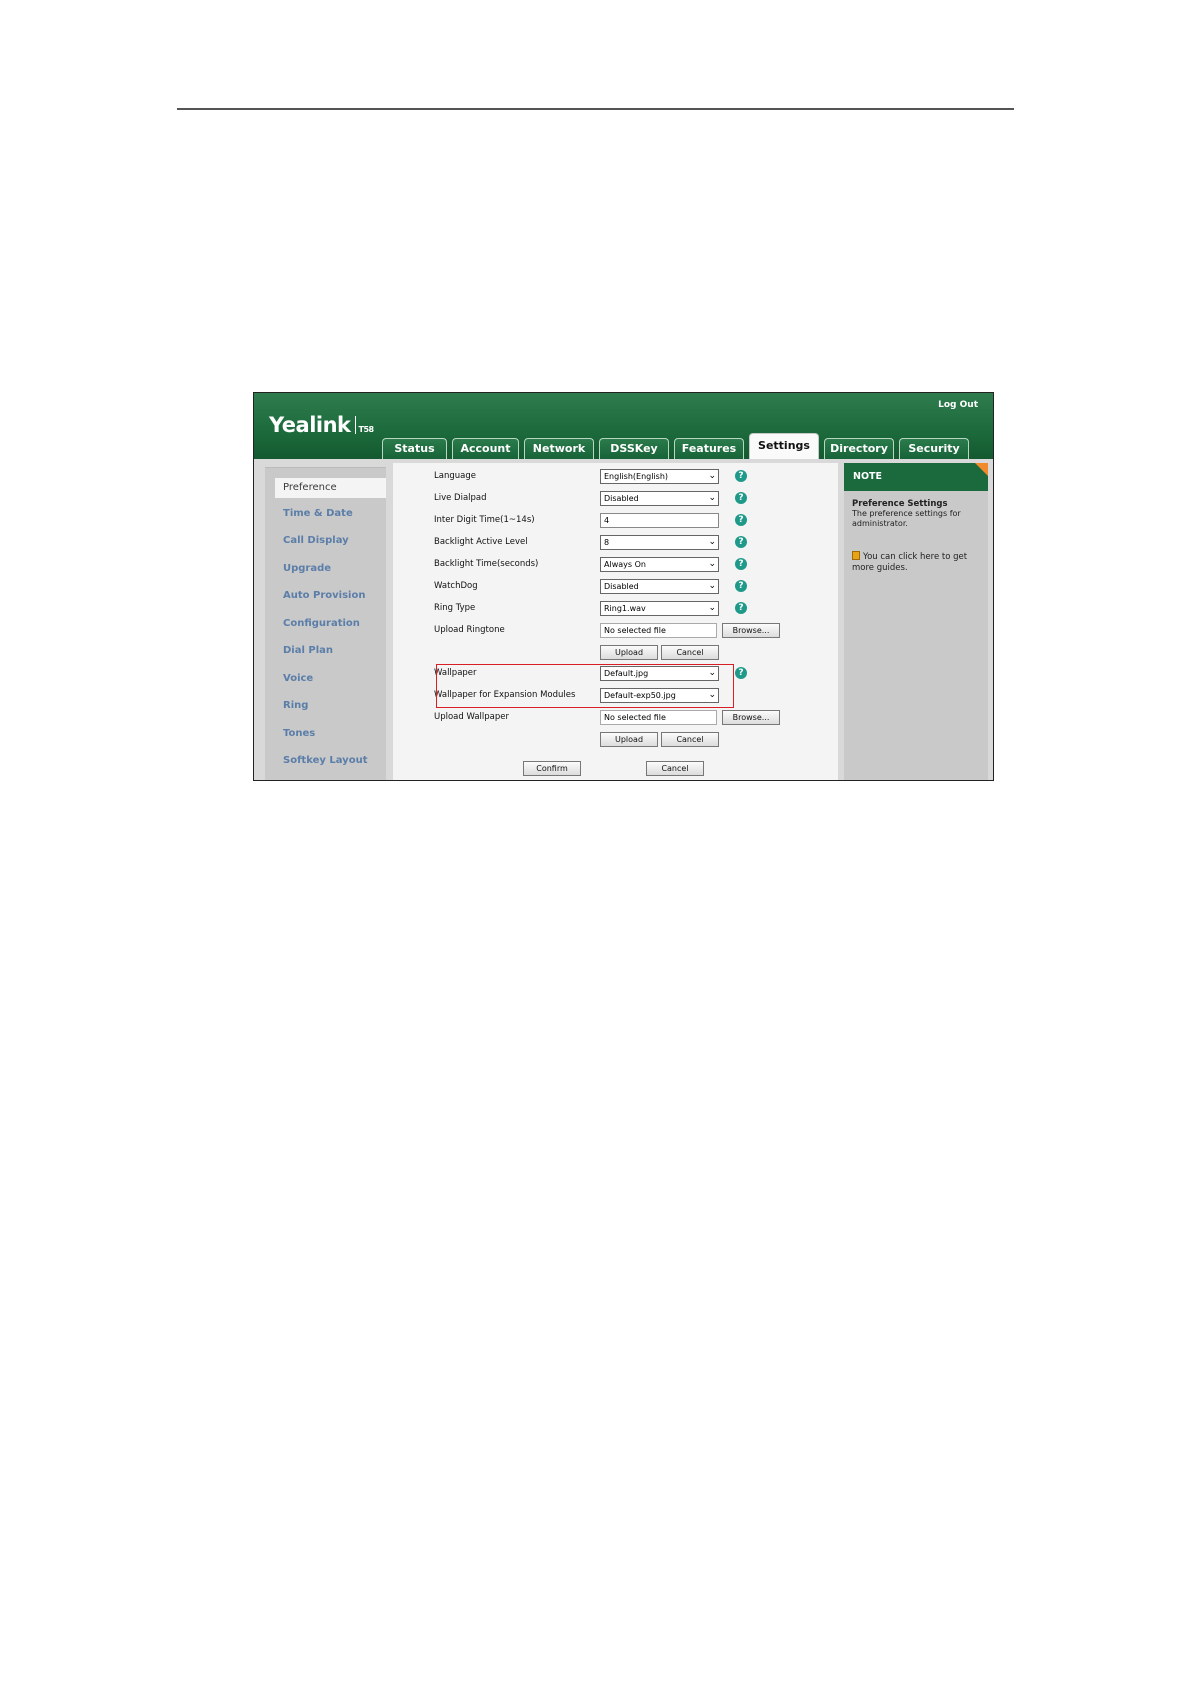 The width and height of the screenshot is (1191, 1684). What do you see at coordinates (366, 429) in the screenshot?
I see `logo-model: T58` at bounding box center [366, 429].